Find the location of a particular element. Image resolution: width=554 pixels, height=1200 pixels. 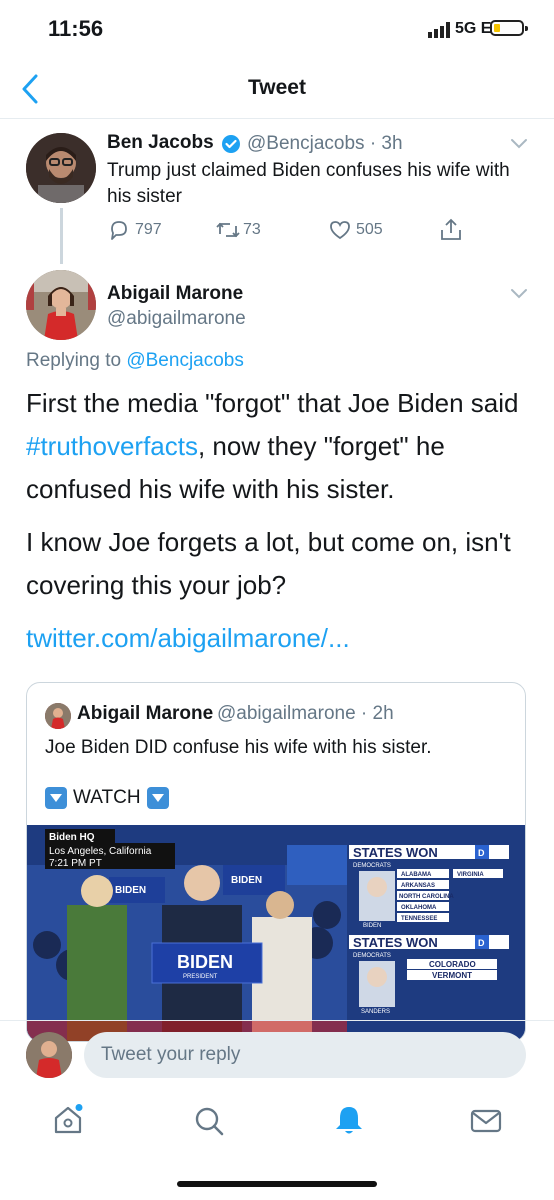

notifications-icon is located at coordinates (349, 1120).